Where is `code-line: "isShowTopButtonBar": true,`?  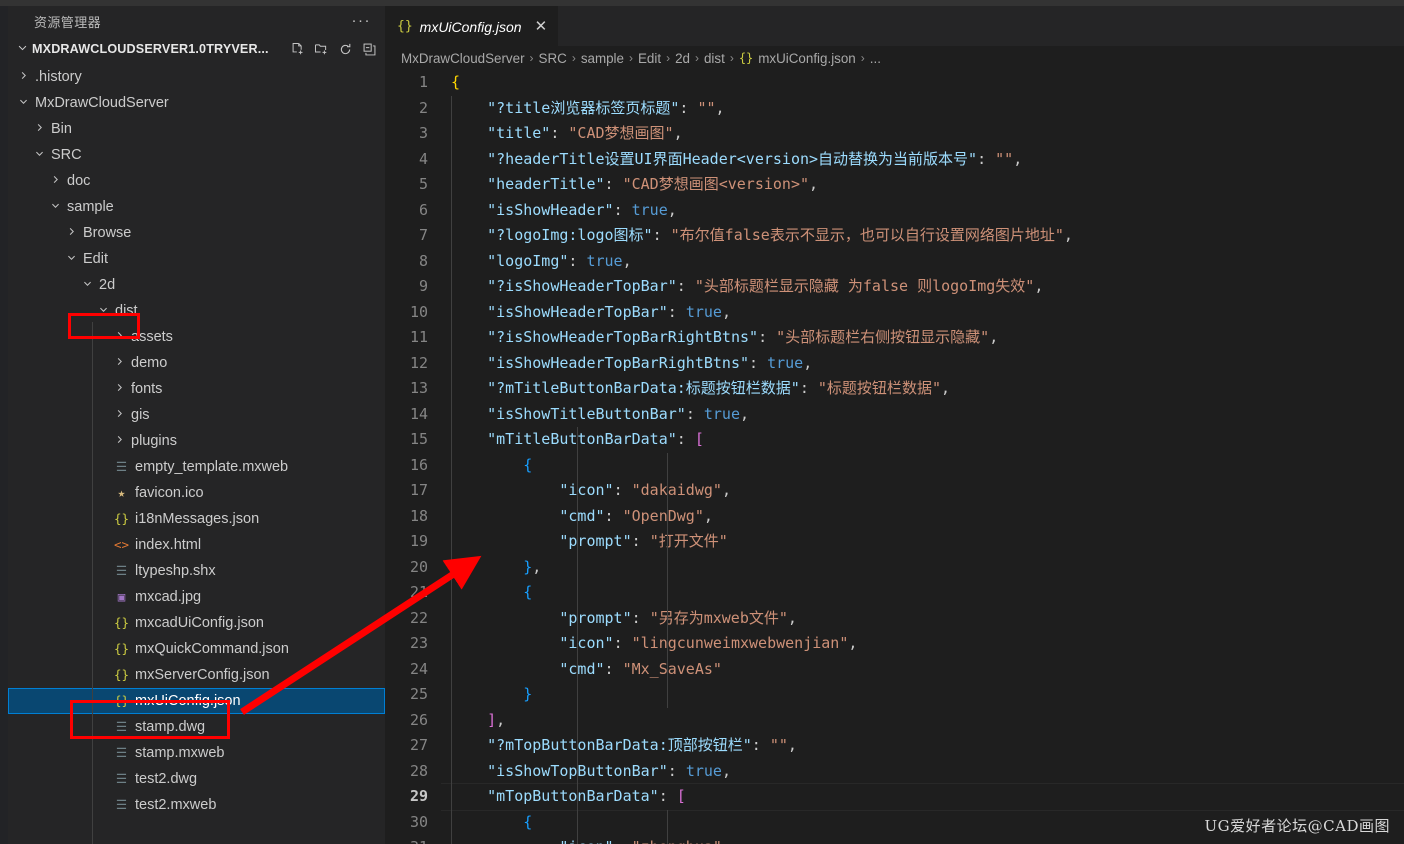
code-line: "isShowTopButtonBar": true, is located at coordinates (922, 772).